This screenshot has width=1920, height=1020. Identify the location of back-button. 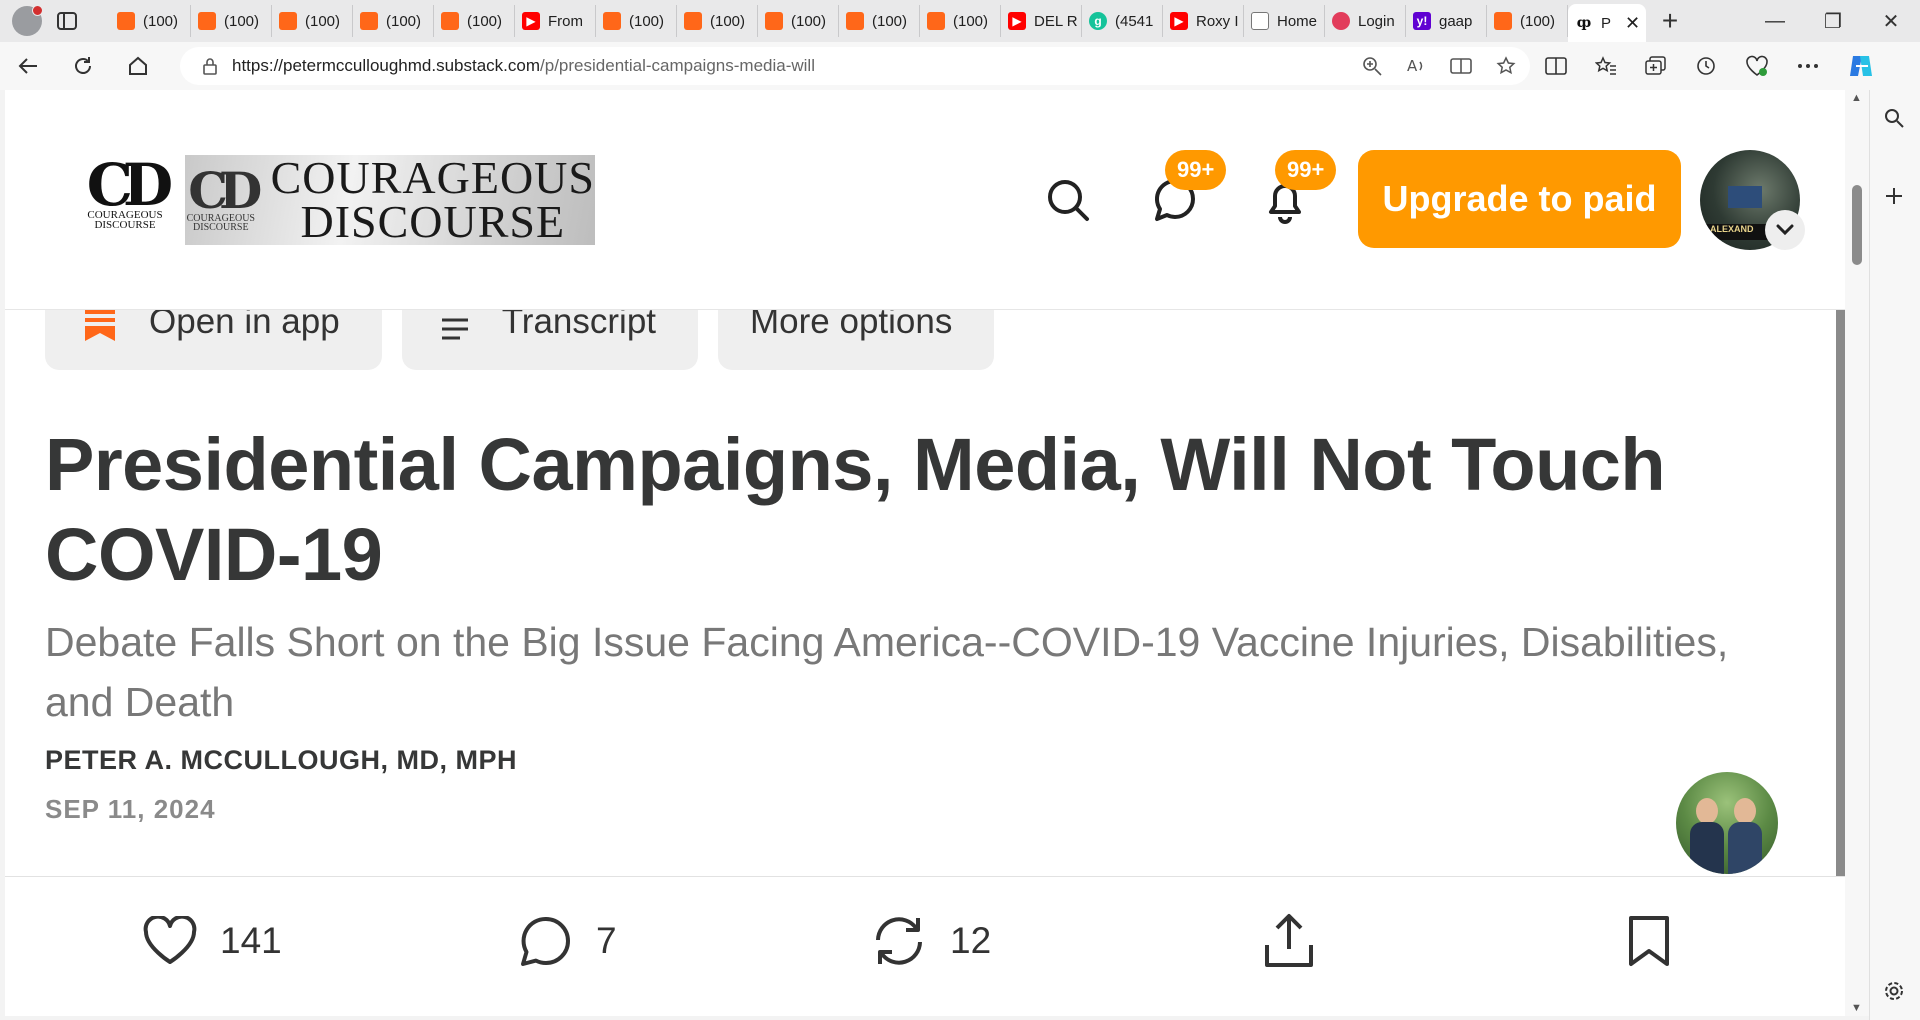
(27, 66).